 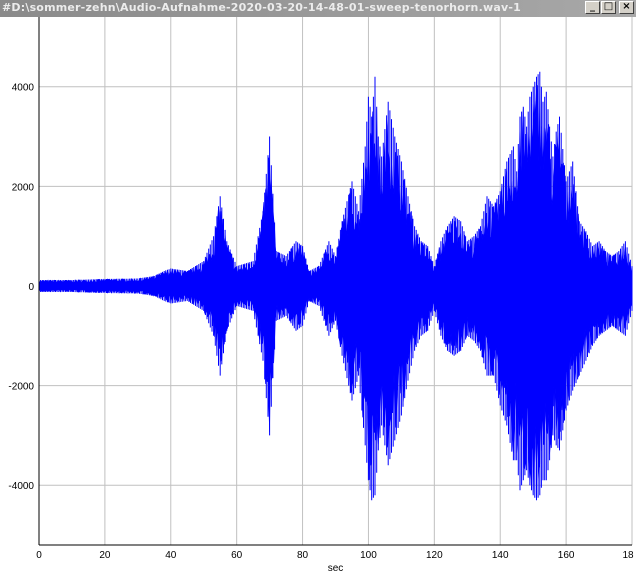 I want to click on x-tick-label: 80, so click(x=303, y=555).